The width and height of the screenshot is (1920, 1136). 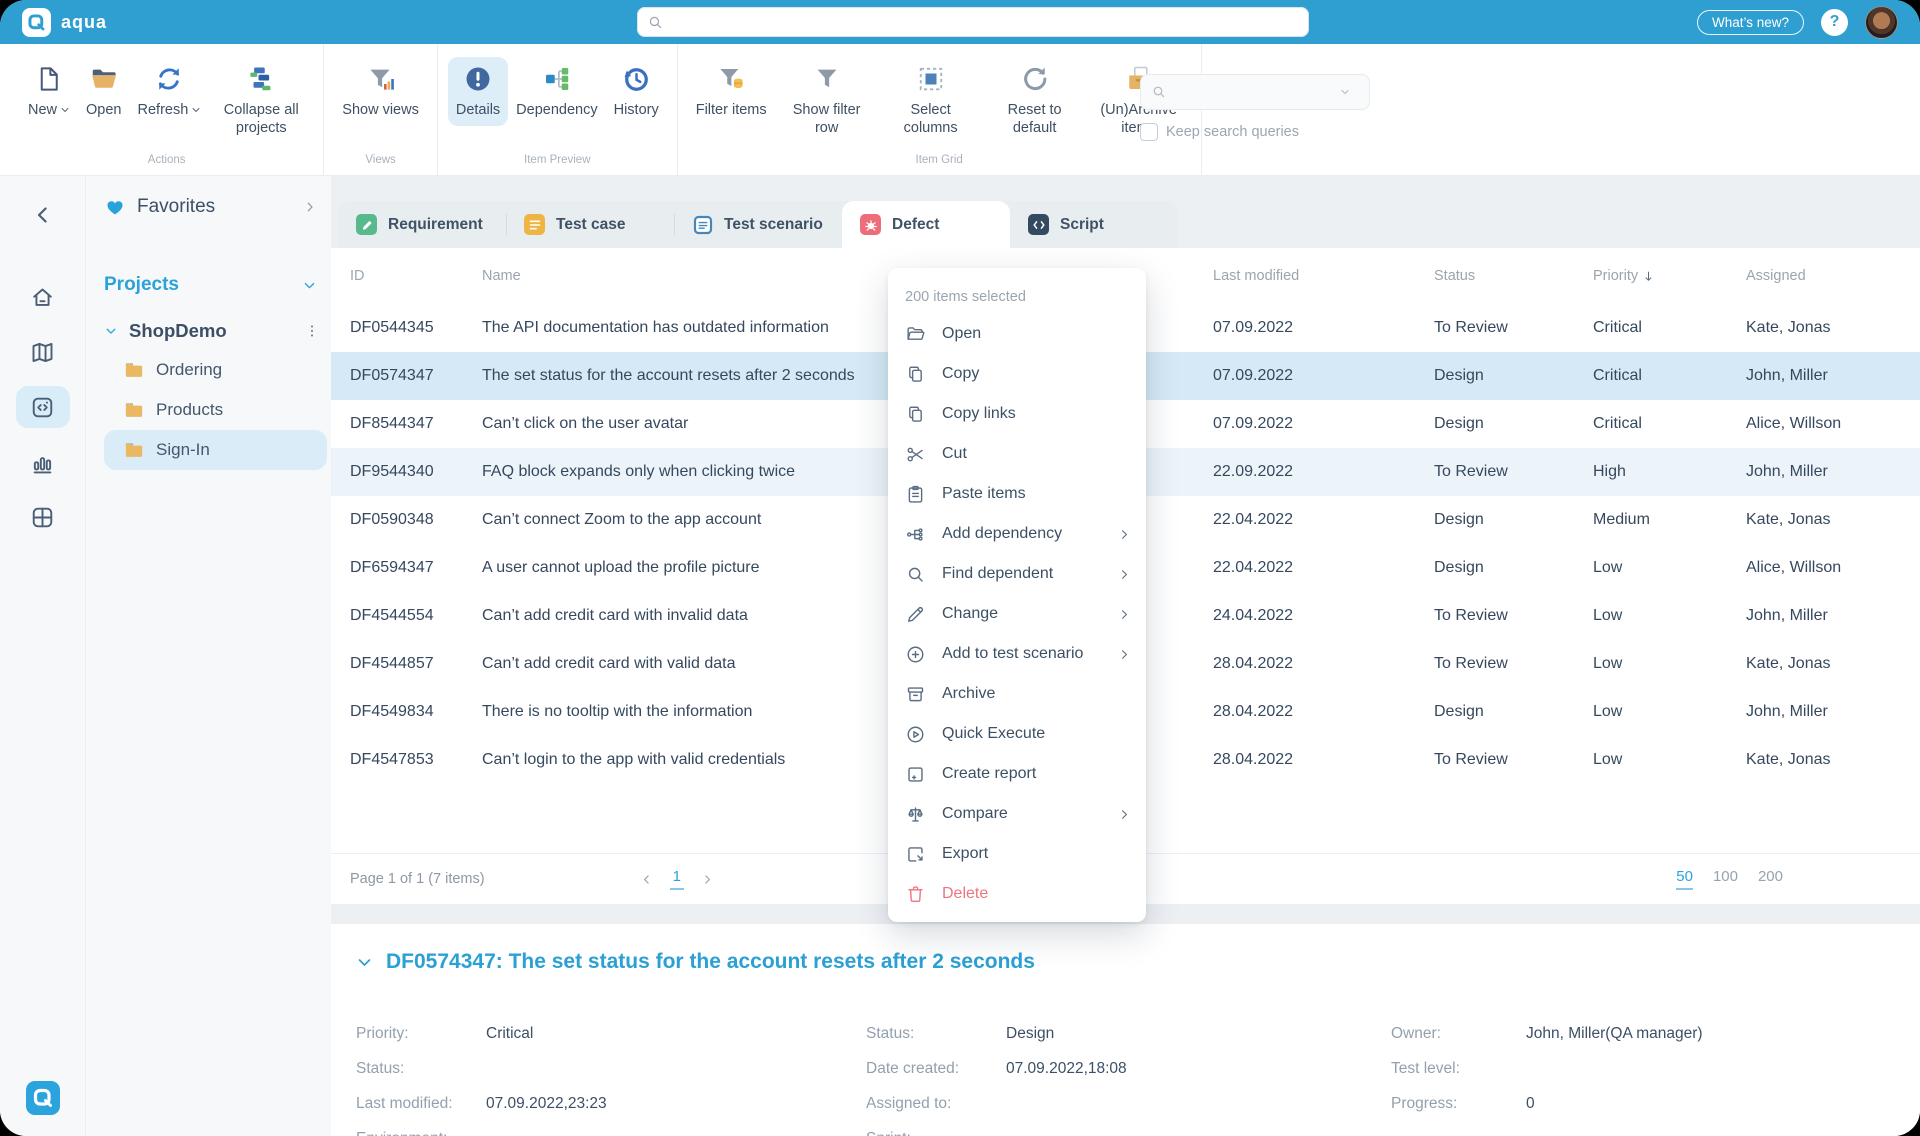 What do you see at coordinates (217, 285) in the screenshot?
I see `projects-section: Projects` at bounding box center [217, 285].